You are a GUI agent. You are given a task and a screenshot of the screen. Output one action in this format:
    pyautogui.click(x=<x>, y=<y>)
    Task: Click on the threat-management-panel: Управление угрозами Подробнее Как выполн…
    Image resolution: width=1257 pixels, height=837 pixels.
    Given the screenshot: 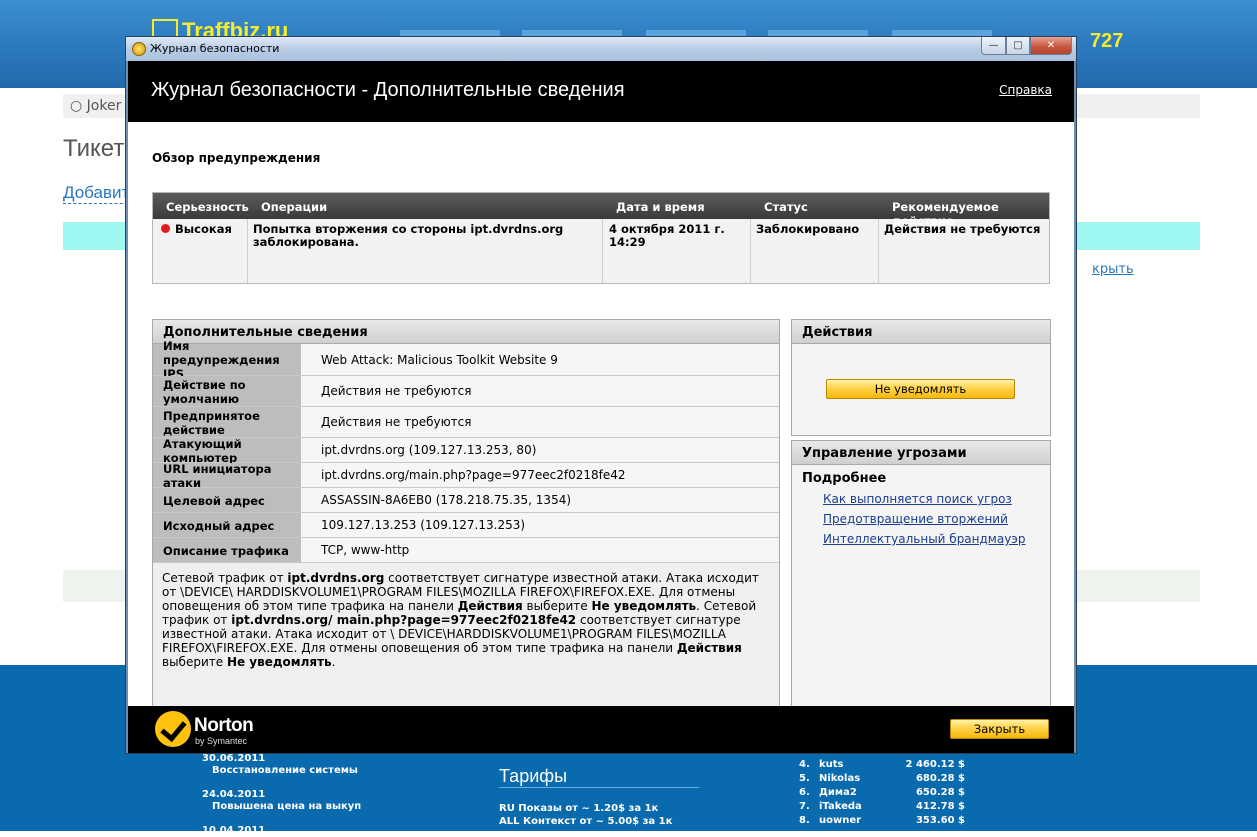 What is the action you would take?
    pyautogui.click(x=921, y=576)
    